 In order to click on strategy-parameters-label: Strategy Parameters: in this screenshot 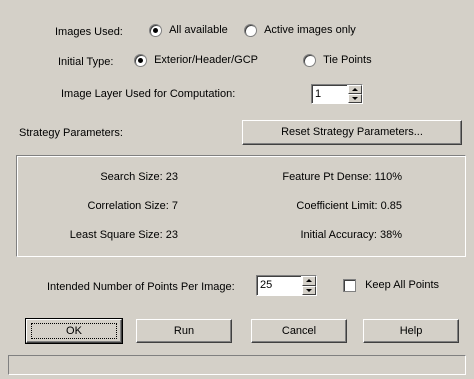, I will do `click(71, 133)`.